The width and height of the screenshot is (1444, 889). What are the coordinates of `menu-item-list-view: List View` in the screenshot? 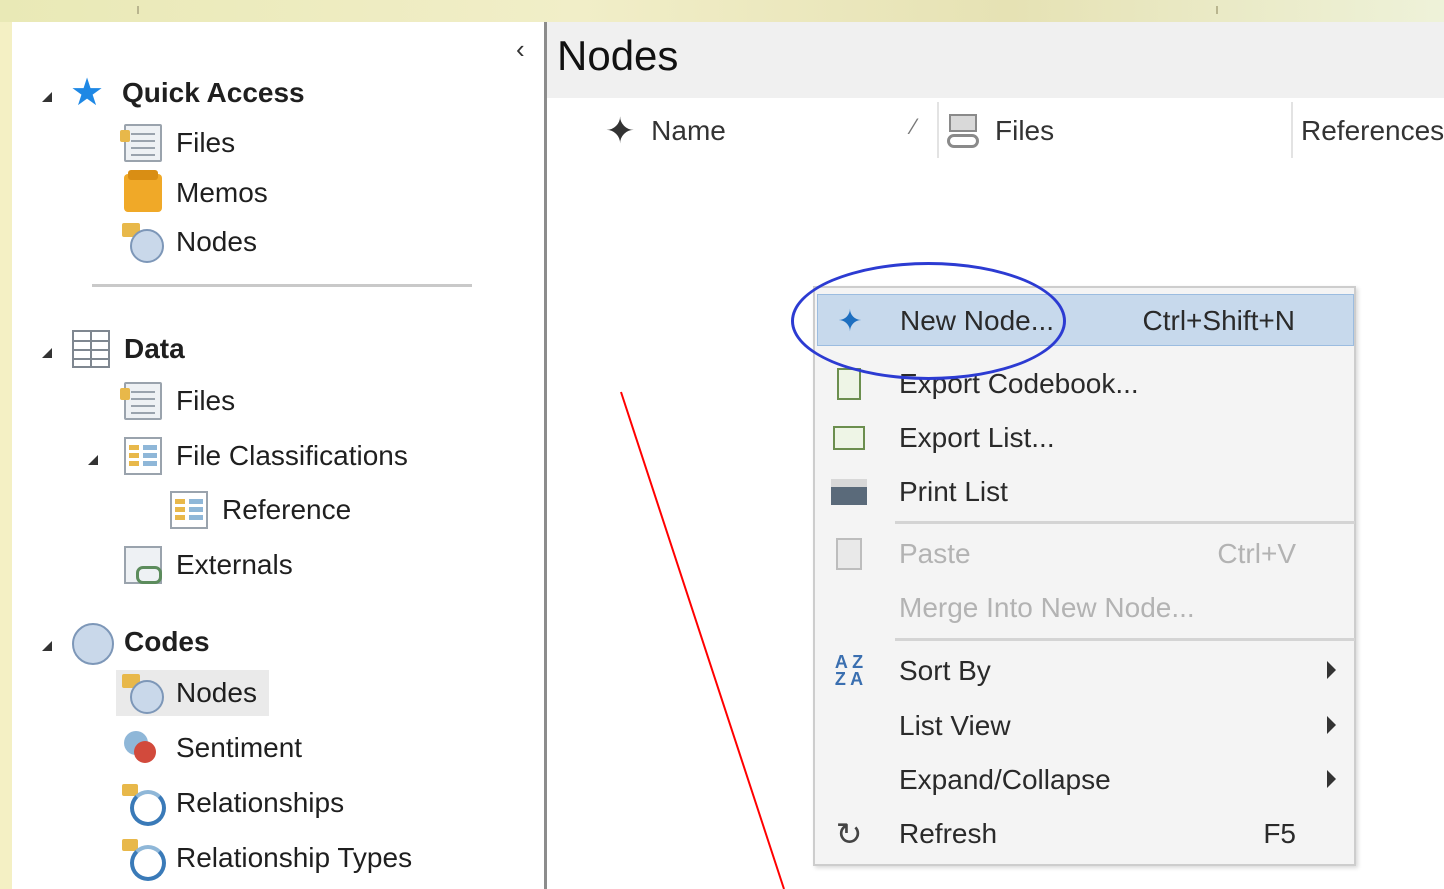 It's located at (1085, 726).